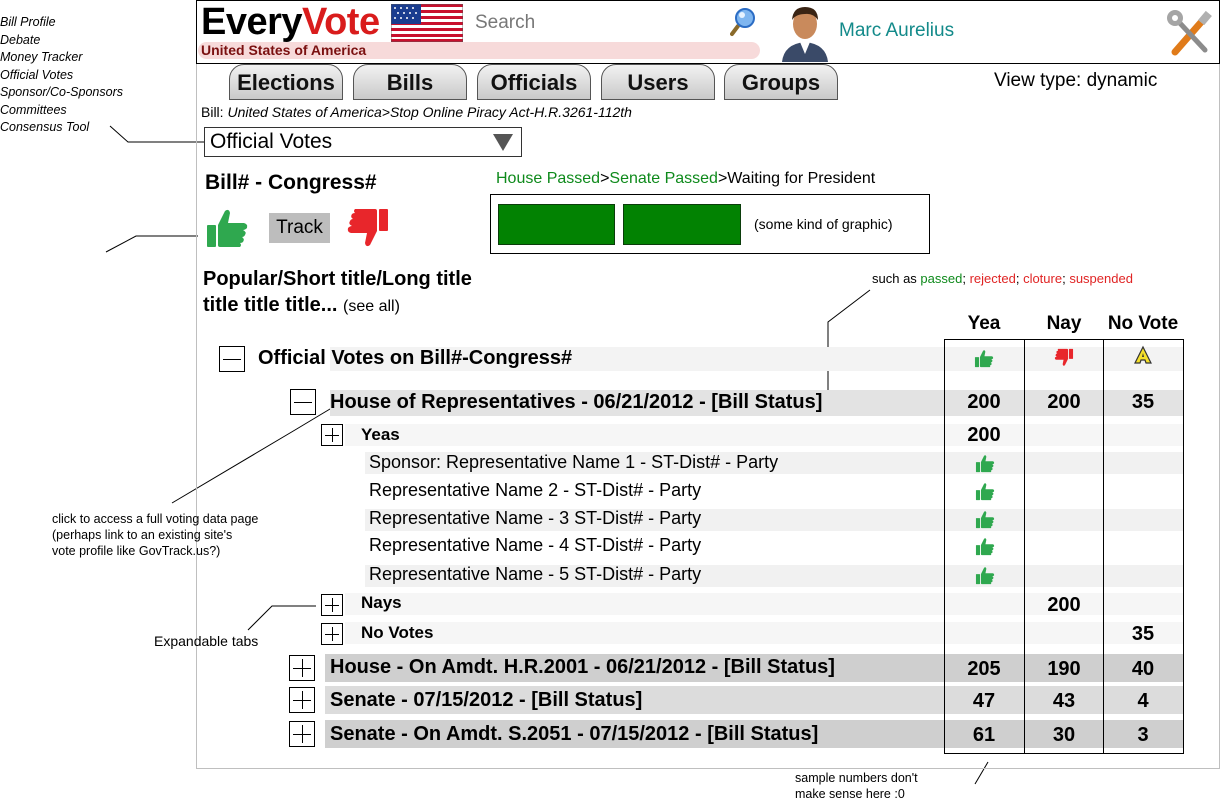 The height and width of the screenshot is (802, 1221). I want to click on expand-senate-amdt-toggle, so click(302, 734).